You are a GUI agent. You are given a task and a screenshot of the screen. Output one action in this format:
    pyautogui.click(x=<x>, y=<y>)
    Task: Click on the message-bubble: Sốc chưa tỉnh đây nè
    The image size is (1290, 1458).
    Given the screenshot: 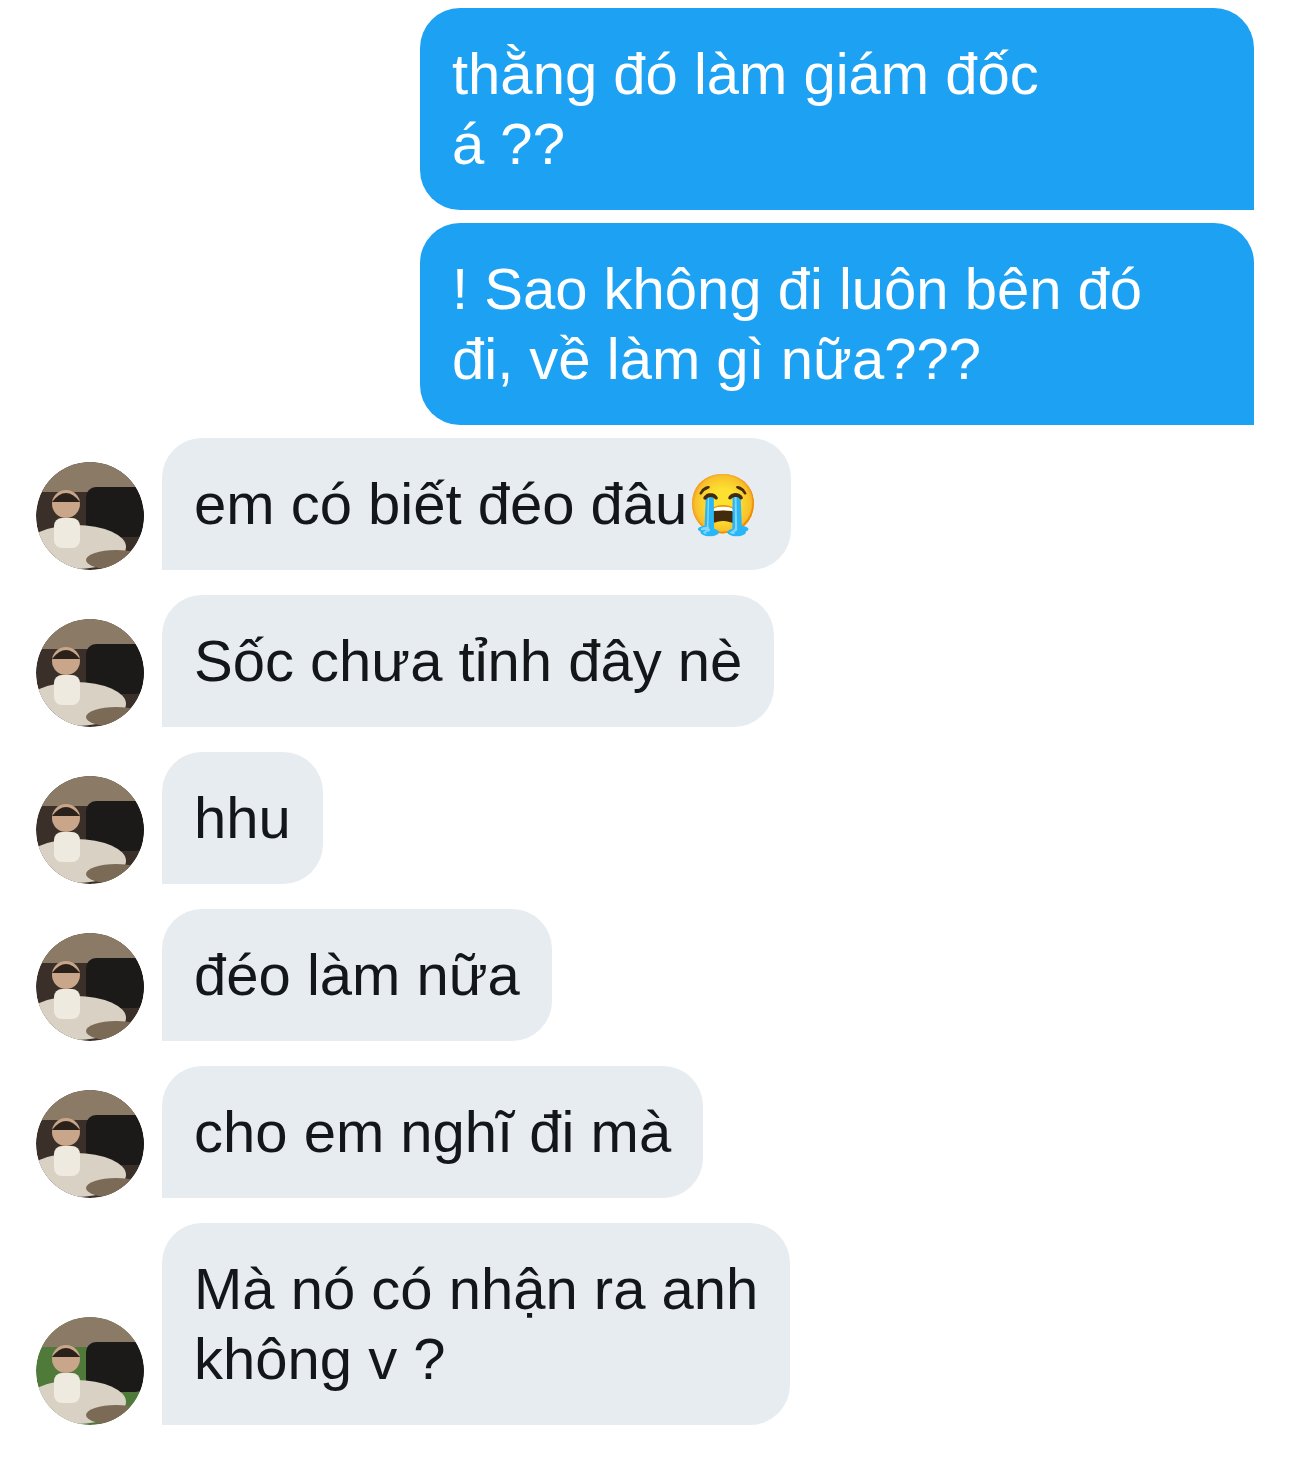 What is the action you would take?
    pyautogui.click(x=468, y=661)
    